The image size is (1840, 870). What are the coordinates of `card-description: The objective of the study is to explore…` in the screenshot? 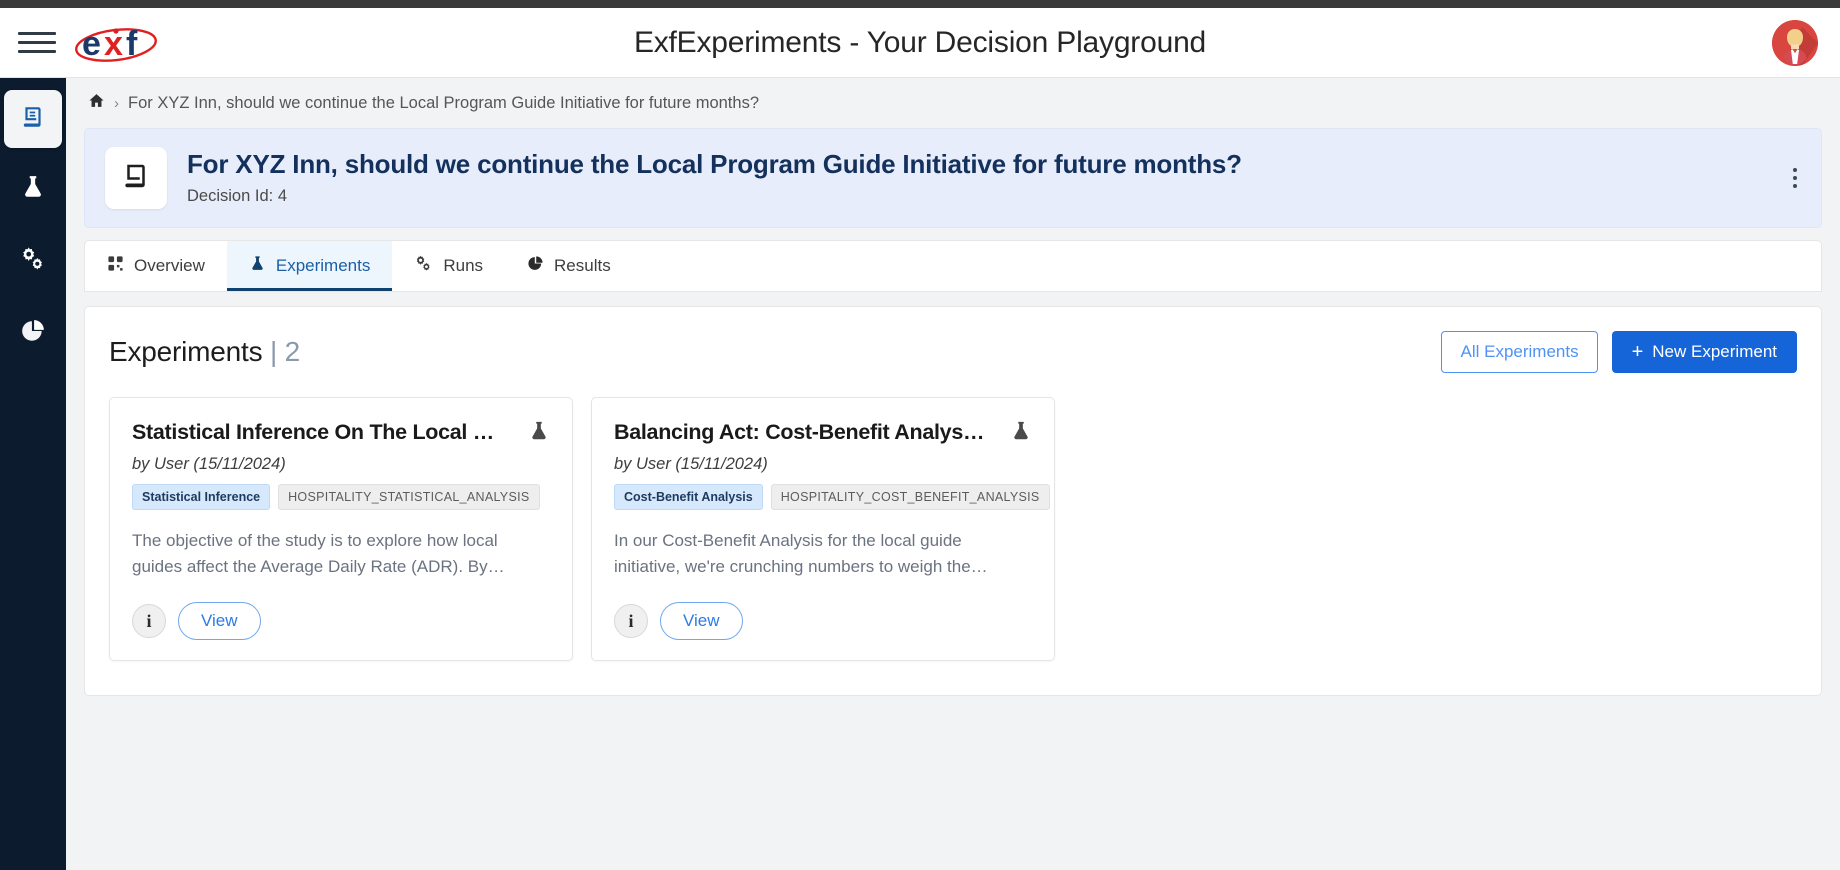 It's located at (315, 553).